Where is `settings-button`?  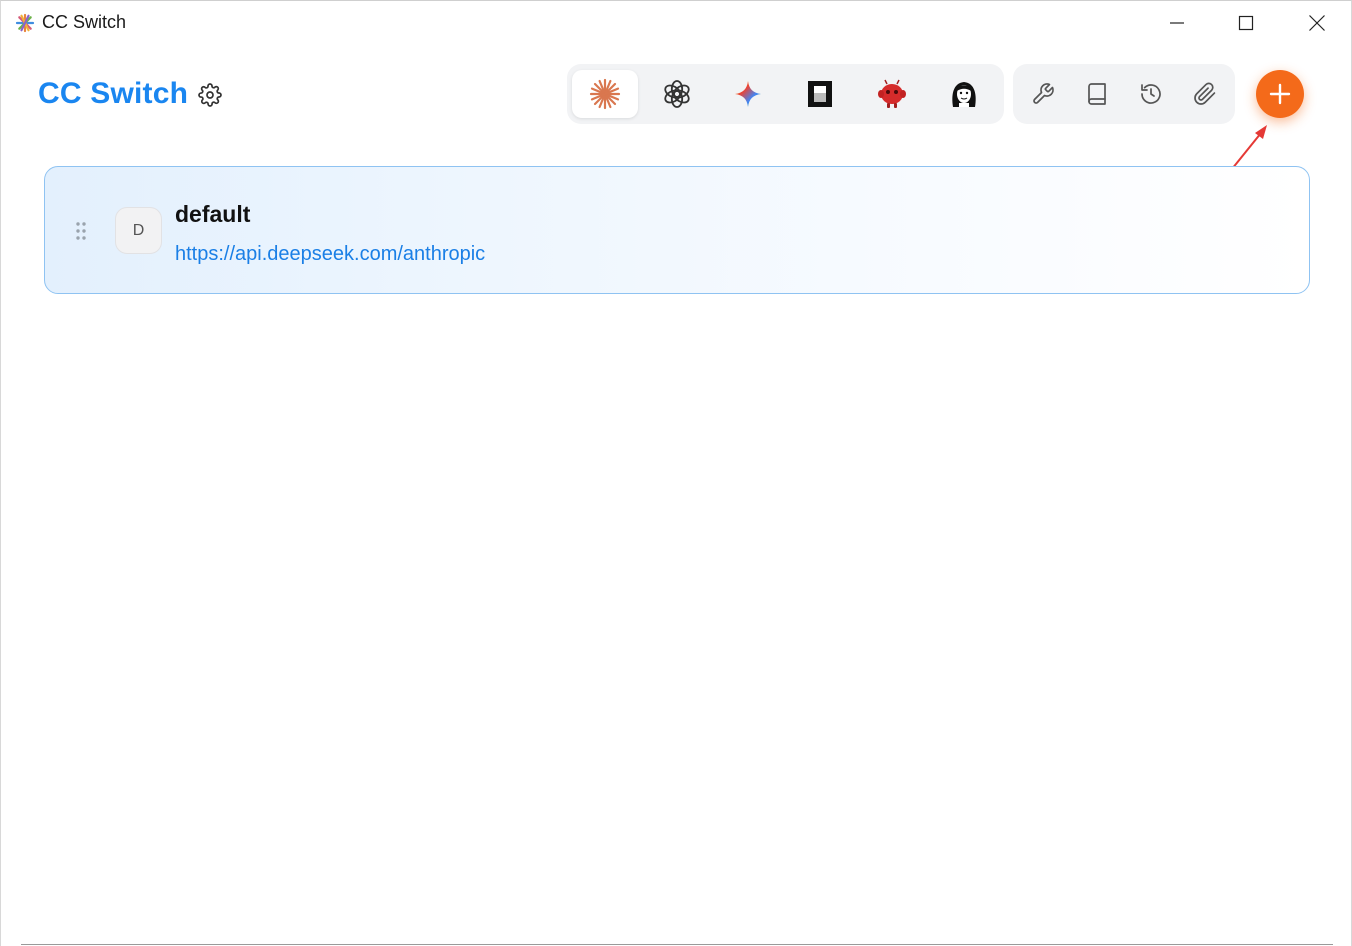 settings-button is located at coordinates (210, 95).